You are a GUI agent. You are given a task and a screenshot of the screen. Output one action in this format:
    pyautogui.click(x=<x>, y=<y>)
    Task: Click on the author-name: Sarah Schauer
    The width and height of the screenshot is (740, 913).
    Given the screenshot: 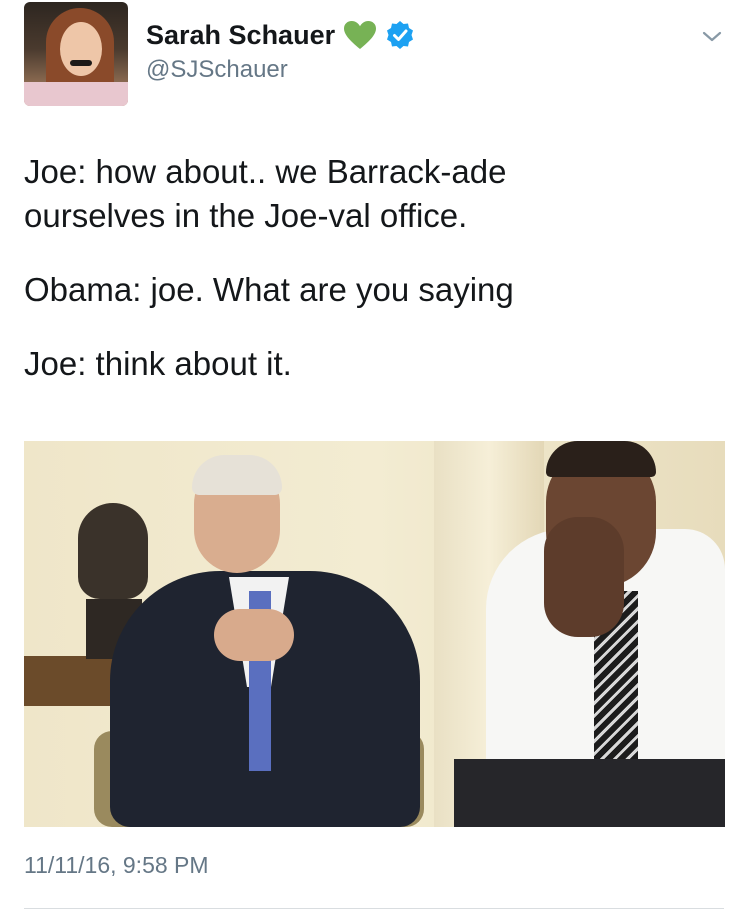 What is the action you would take?
    pyautogui.click(x=240, y=35)
    